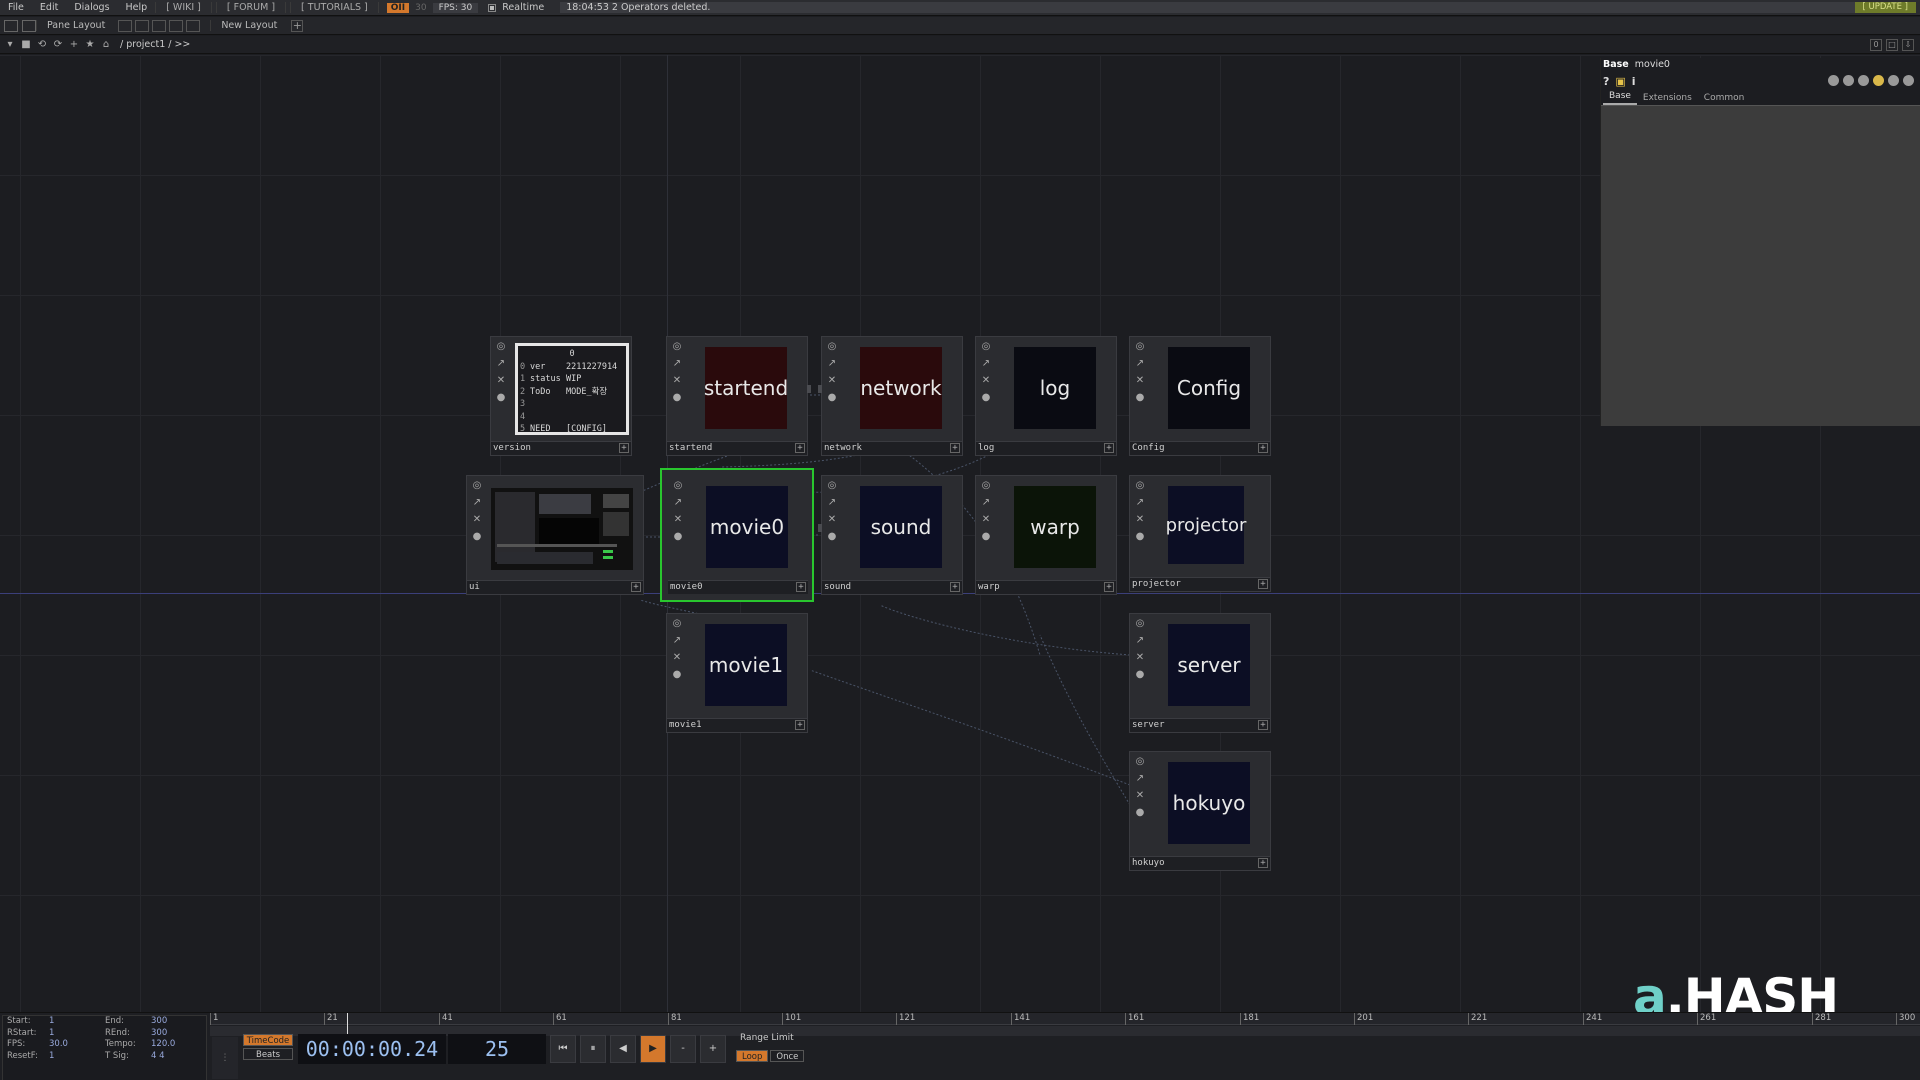 This screenshot has width=1920, height=1080. Describe the element at coordinates (890, 396) in the screenshot. I see `operator-network: ◎ ↗ ✕ ● network network +` at that location.